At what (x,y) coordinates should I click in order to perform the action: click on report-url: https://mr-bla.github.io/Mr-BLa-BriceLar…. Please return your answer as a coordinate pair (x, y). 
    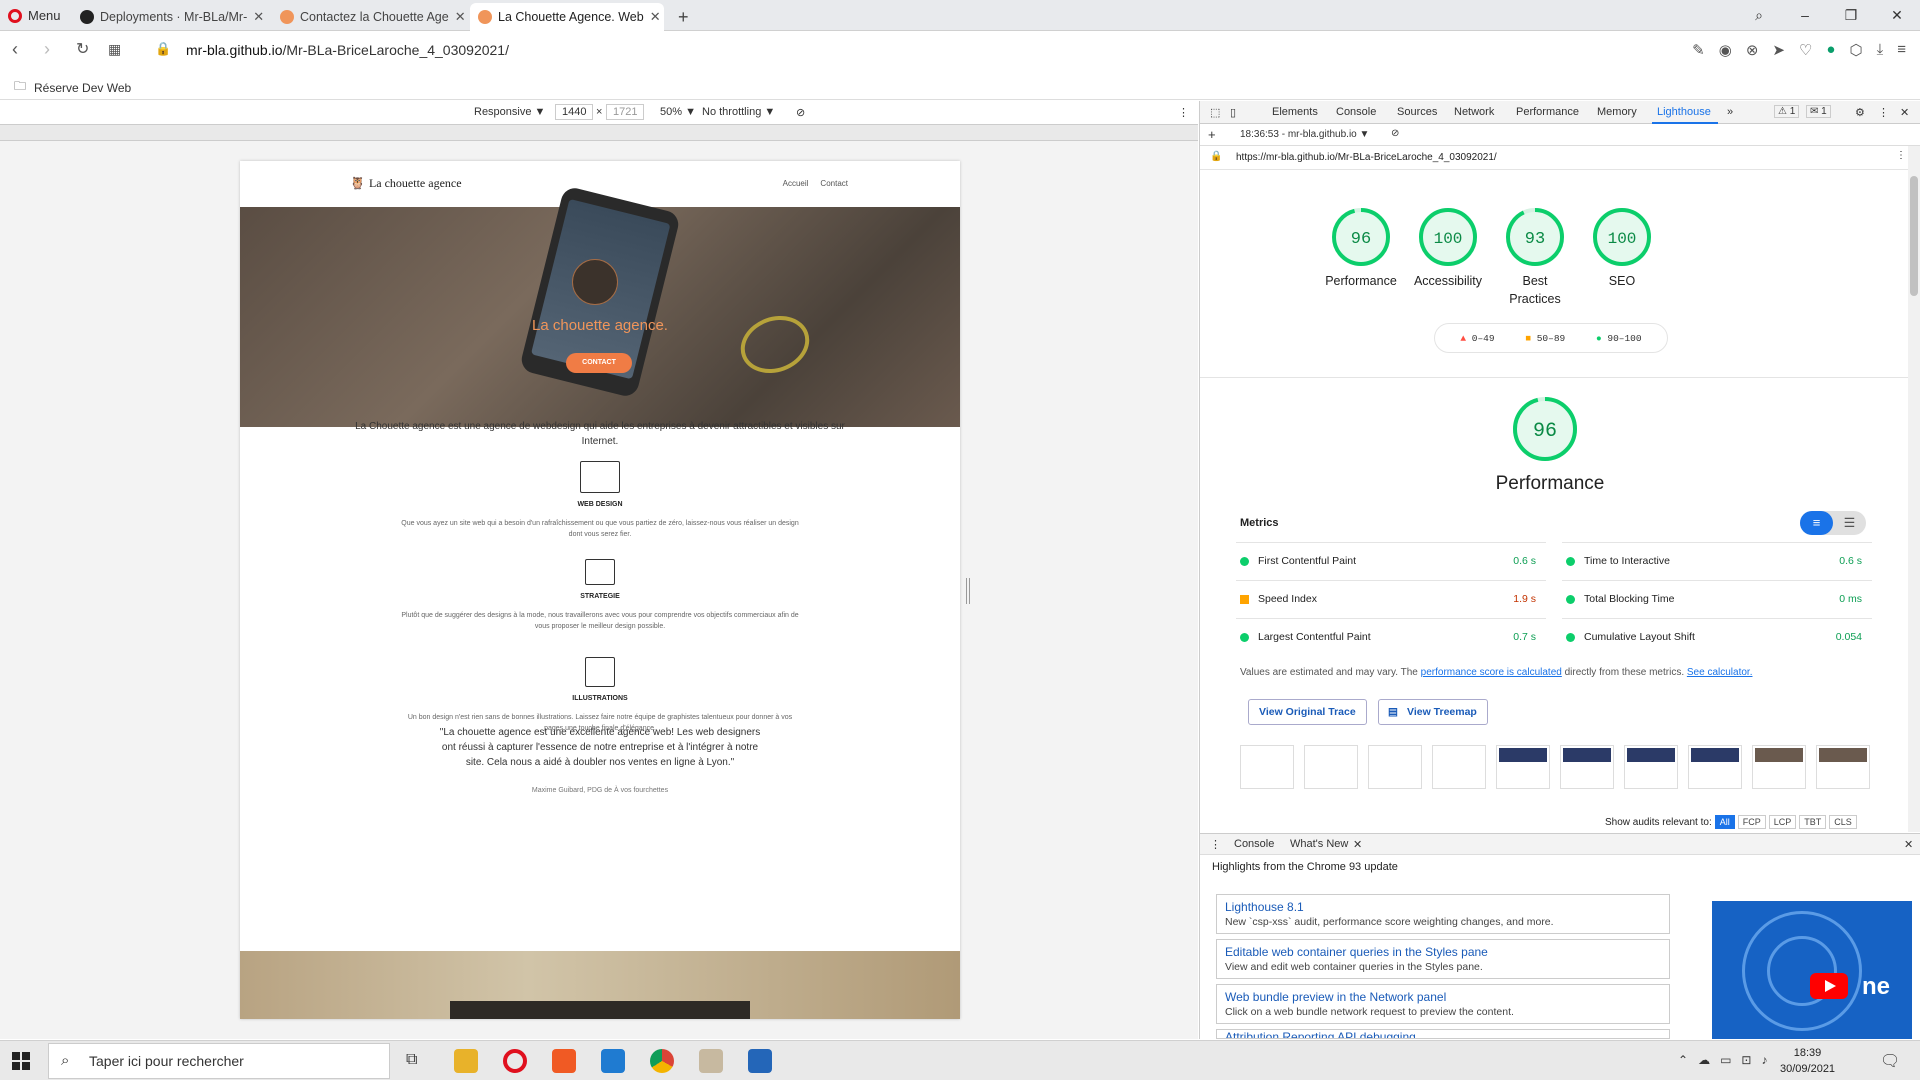
    Looking at the image, I should click on (1366, 157).